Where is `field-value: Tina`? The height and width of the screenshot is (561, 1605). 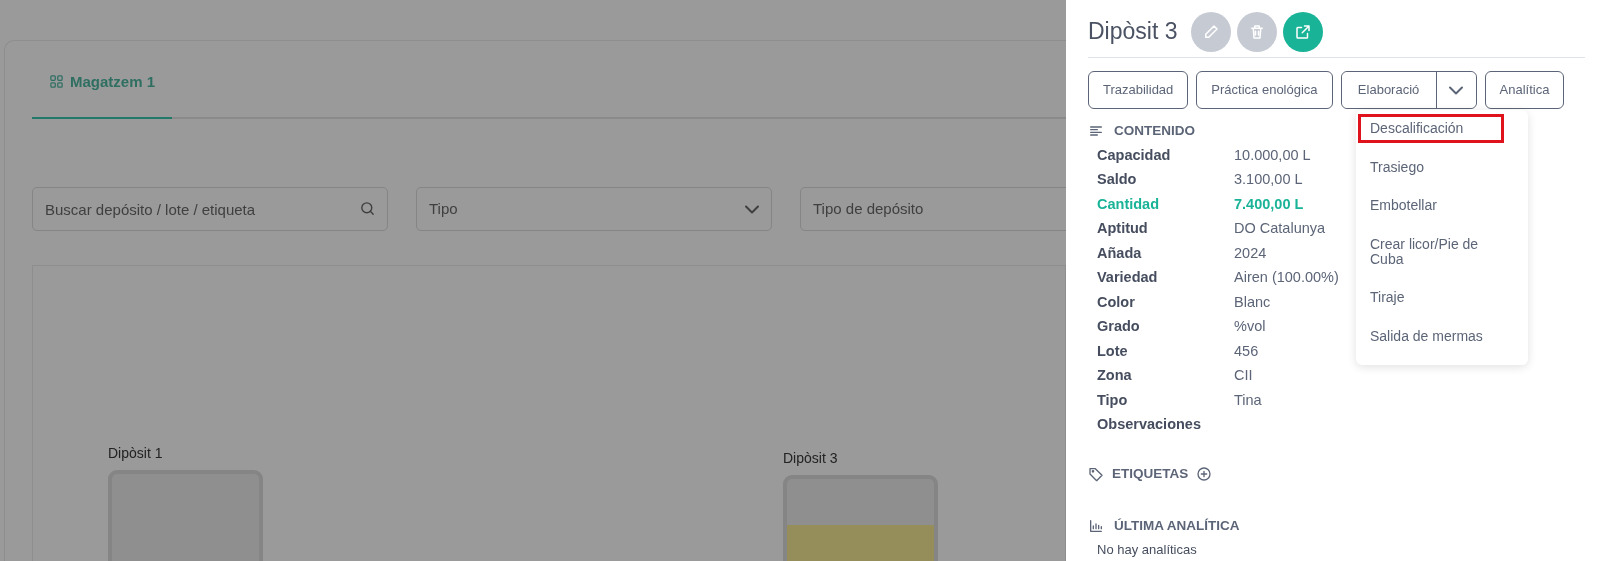 field-value: Tina is located at coordinates (1248, 400).